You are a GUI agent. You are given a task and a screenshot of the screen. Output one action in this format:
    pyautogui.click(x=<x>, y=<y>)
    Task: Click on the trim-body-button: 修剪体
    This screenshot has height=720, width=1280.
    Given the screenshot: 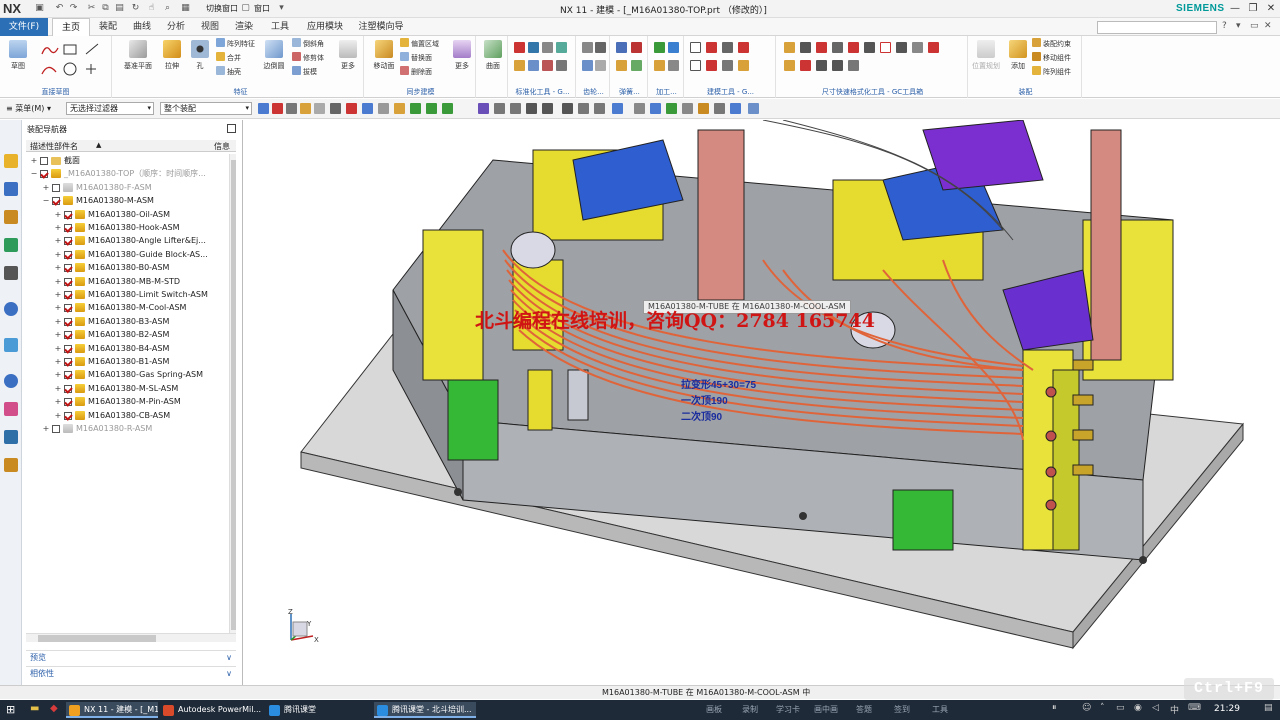 What is the action you would take?
    pyautogui.click(x=308, y=58)
    